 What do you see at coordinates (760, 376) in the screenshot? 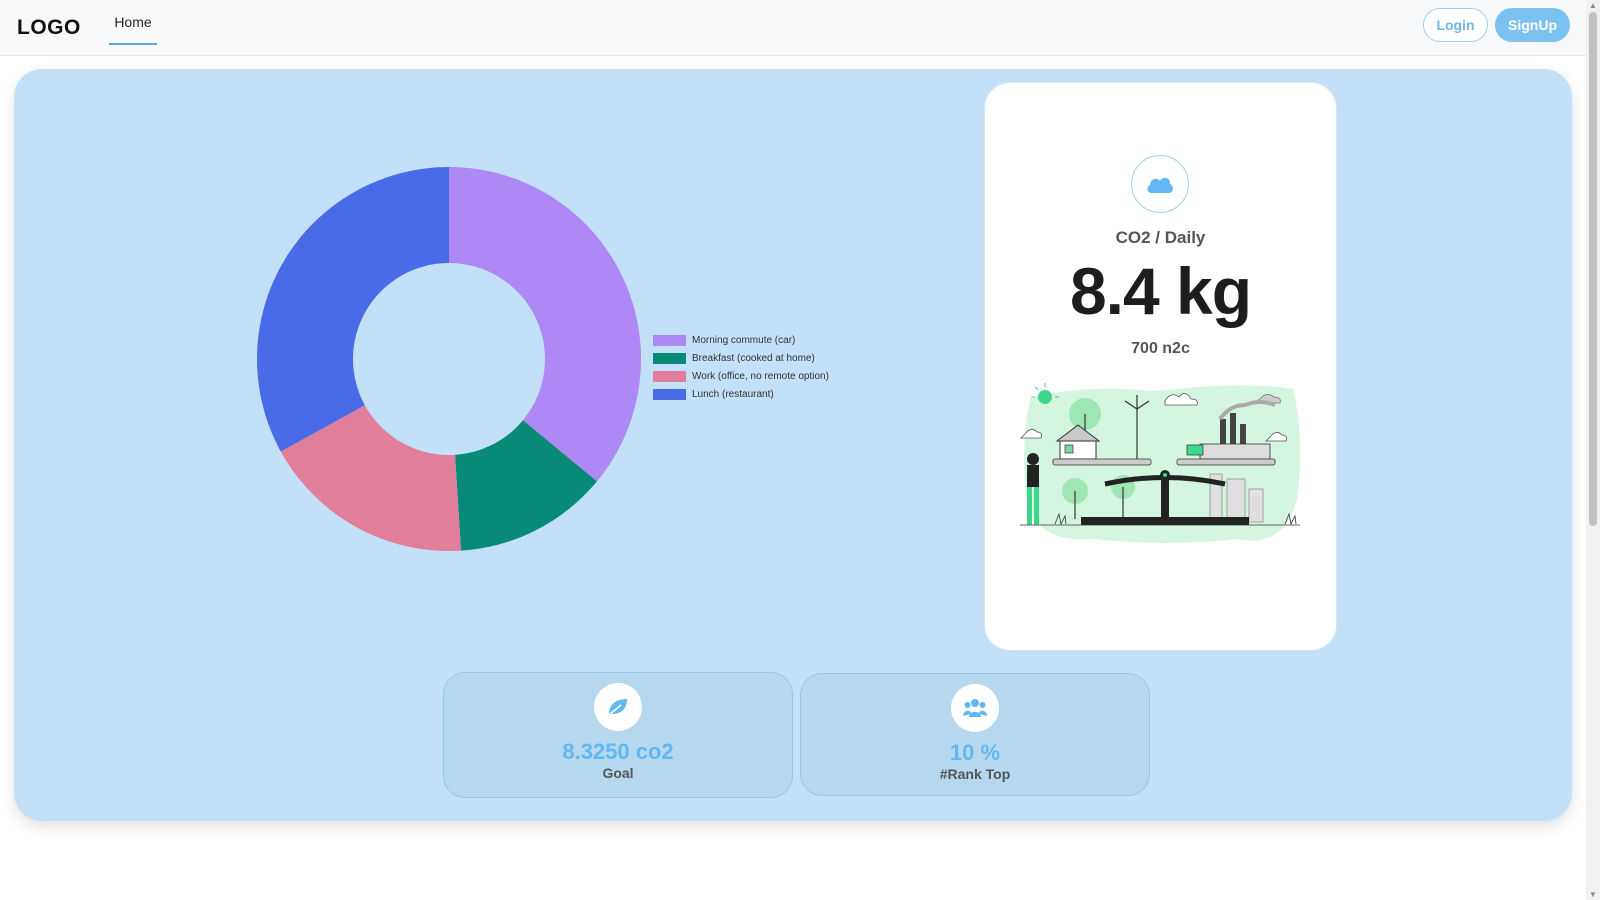
I see `legend-label: Work (office, no remote option)` at bounding box center [760, 376].